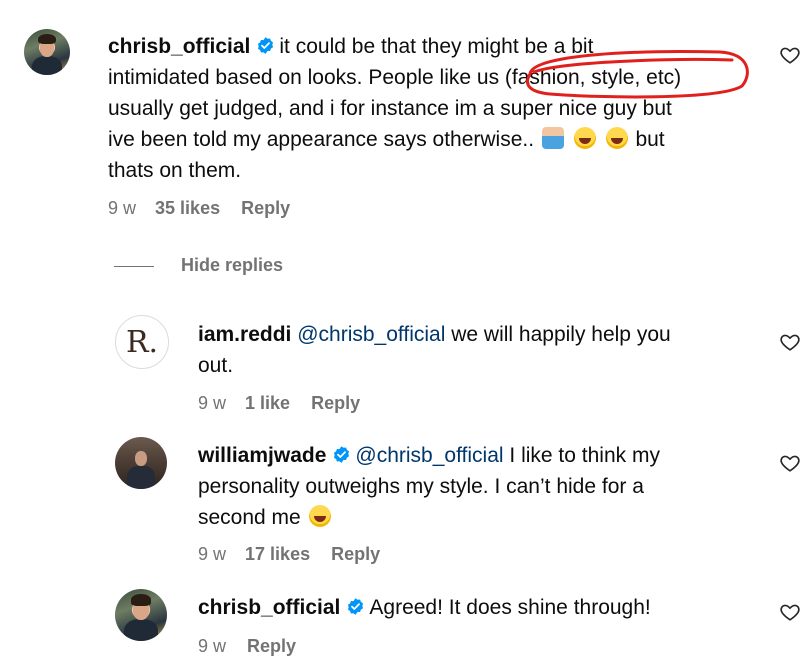 The width and height of the screenshot is (806, 664). I want to click on reply-meta: 9 w Reply, so click(247, 646).